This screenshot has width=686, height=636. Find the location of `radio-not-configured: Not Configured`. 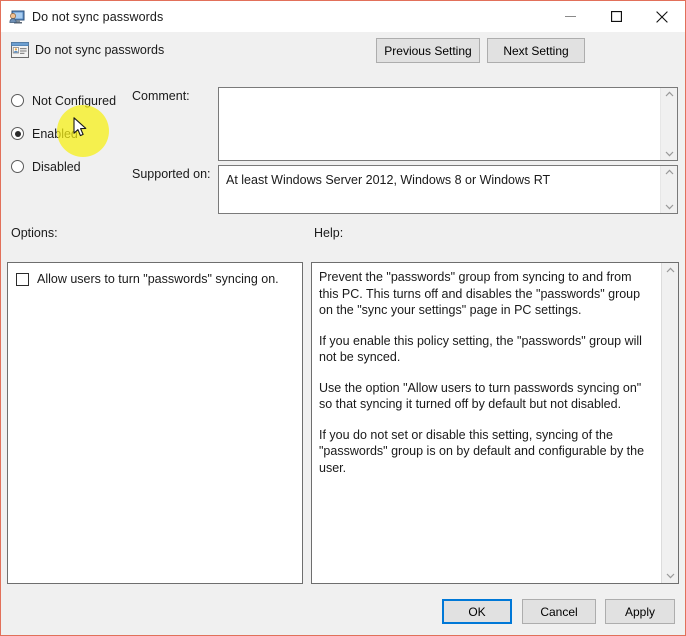

radio-not-configured: Not Configured is located at coordinates (71, 100).